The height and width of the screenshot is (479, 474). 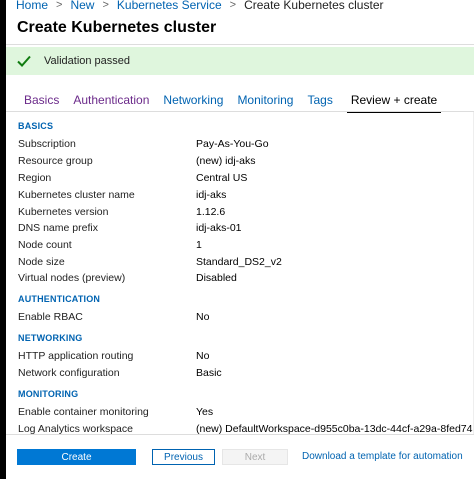 I want to click on previous-button: Previous, so click(x=183, y=457).